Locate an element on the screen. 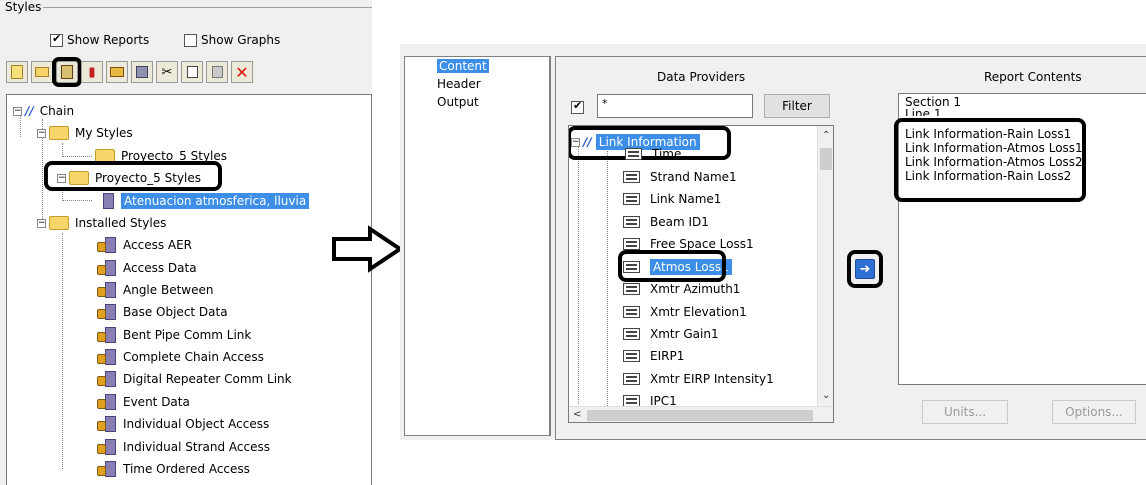 Image resolution: width=1146 pixels, height=485 pixels. dp-item: Xmtr Azimuth1 is located at coordinates (681, 289).